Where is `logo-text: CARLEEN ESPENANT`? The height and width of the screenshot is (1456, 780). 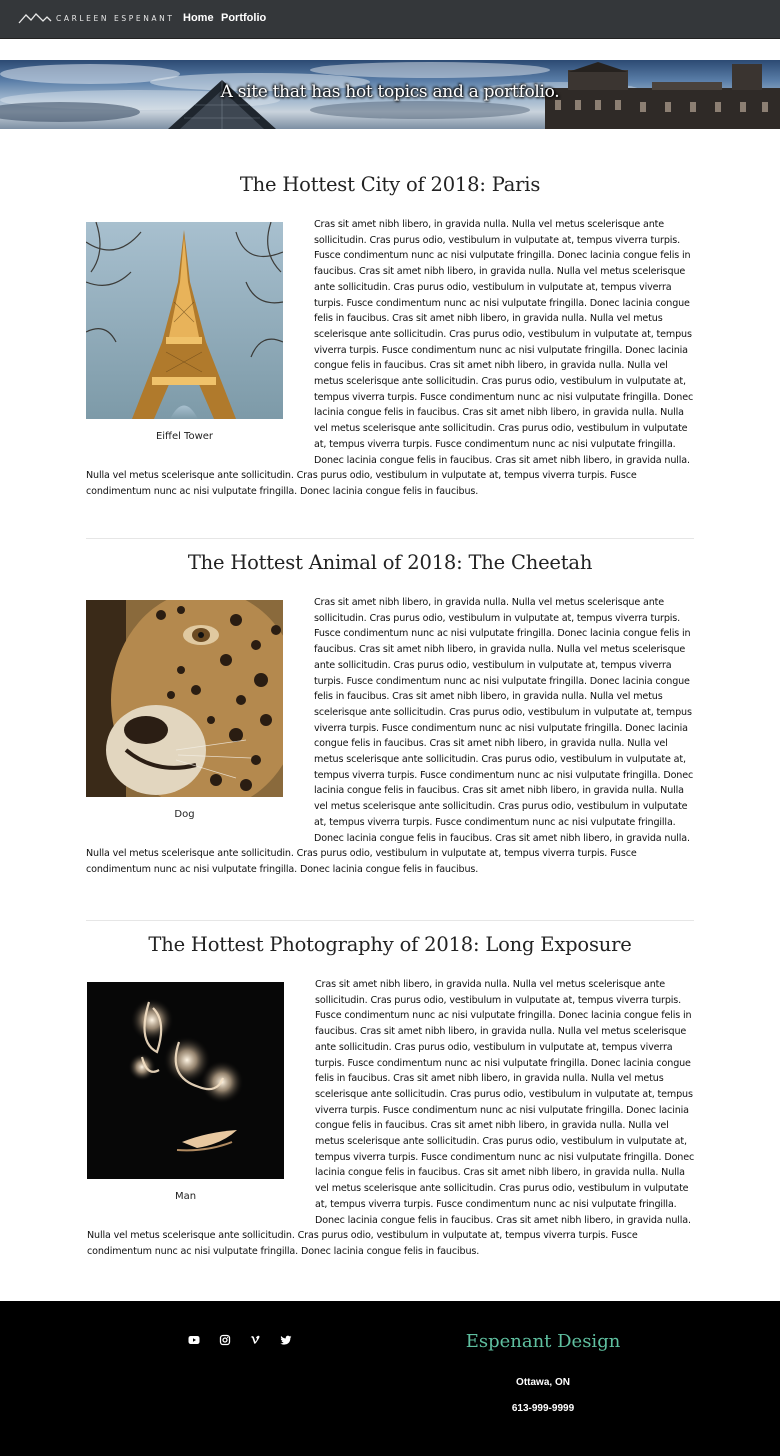
logo-text: CARLEEN ESPENANT is located at coordinates (115, 18).